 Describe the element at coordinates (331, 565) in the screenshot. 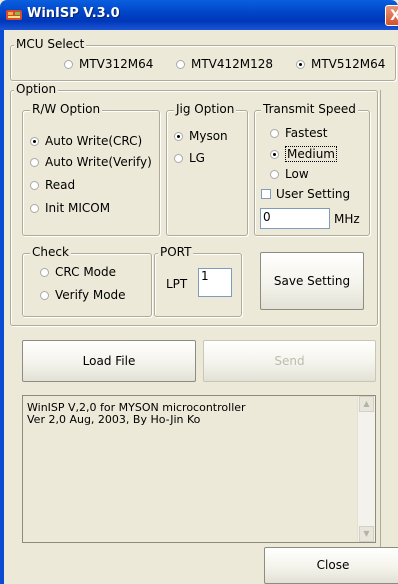

I see `close-button: Close` at that location.